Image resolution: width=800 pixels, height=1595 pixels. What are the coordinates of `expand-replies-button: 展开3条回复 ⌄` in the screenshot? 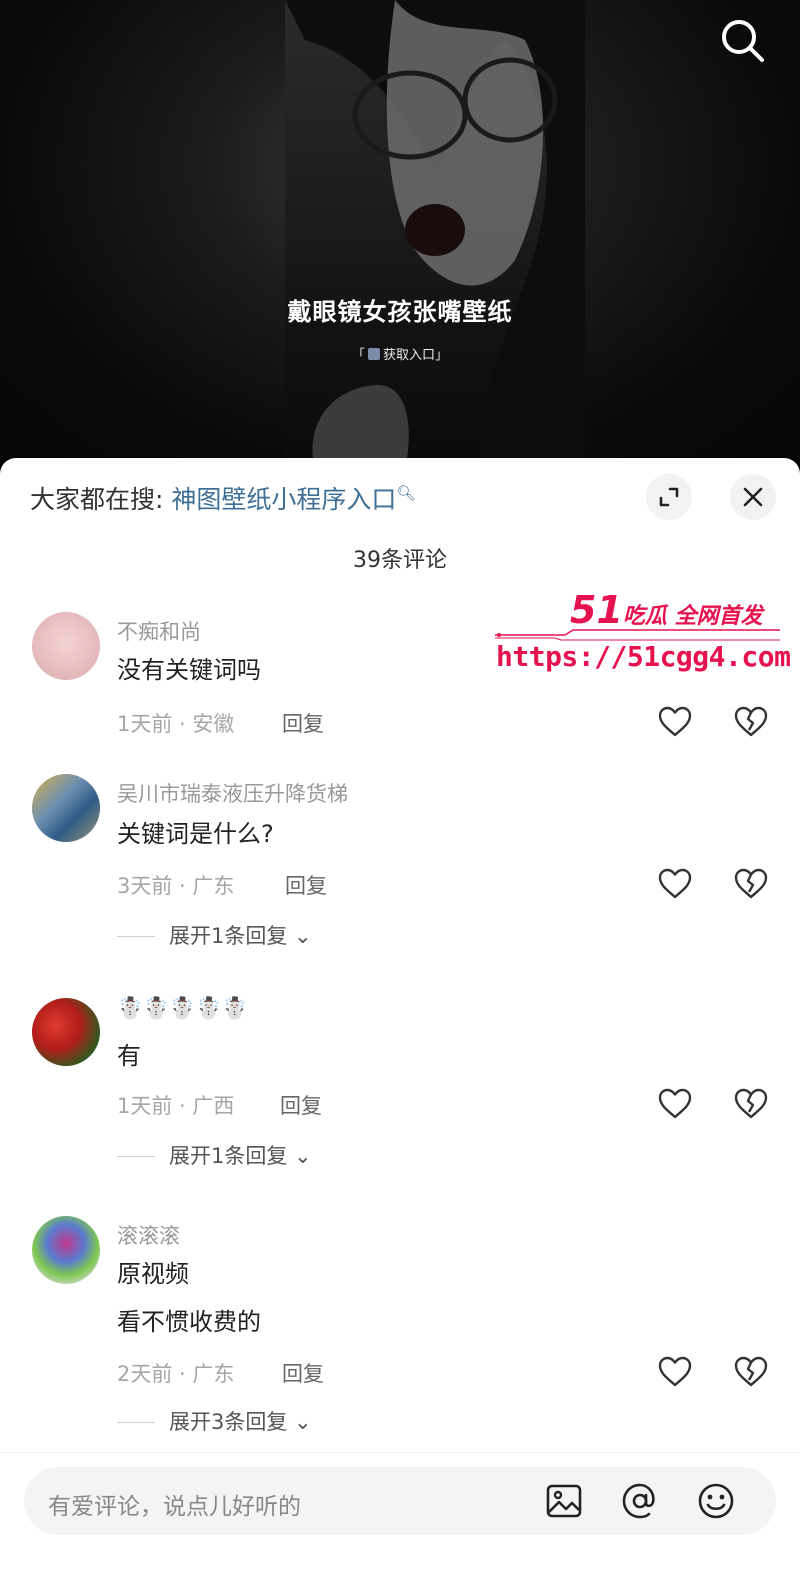 It's located at (214, 1421).